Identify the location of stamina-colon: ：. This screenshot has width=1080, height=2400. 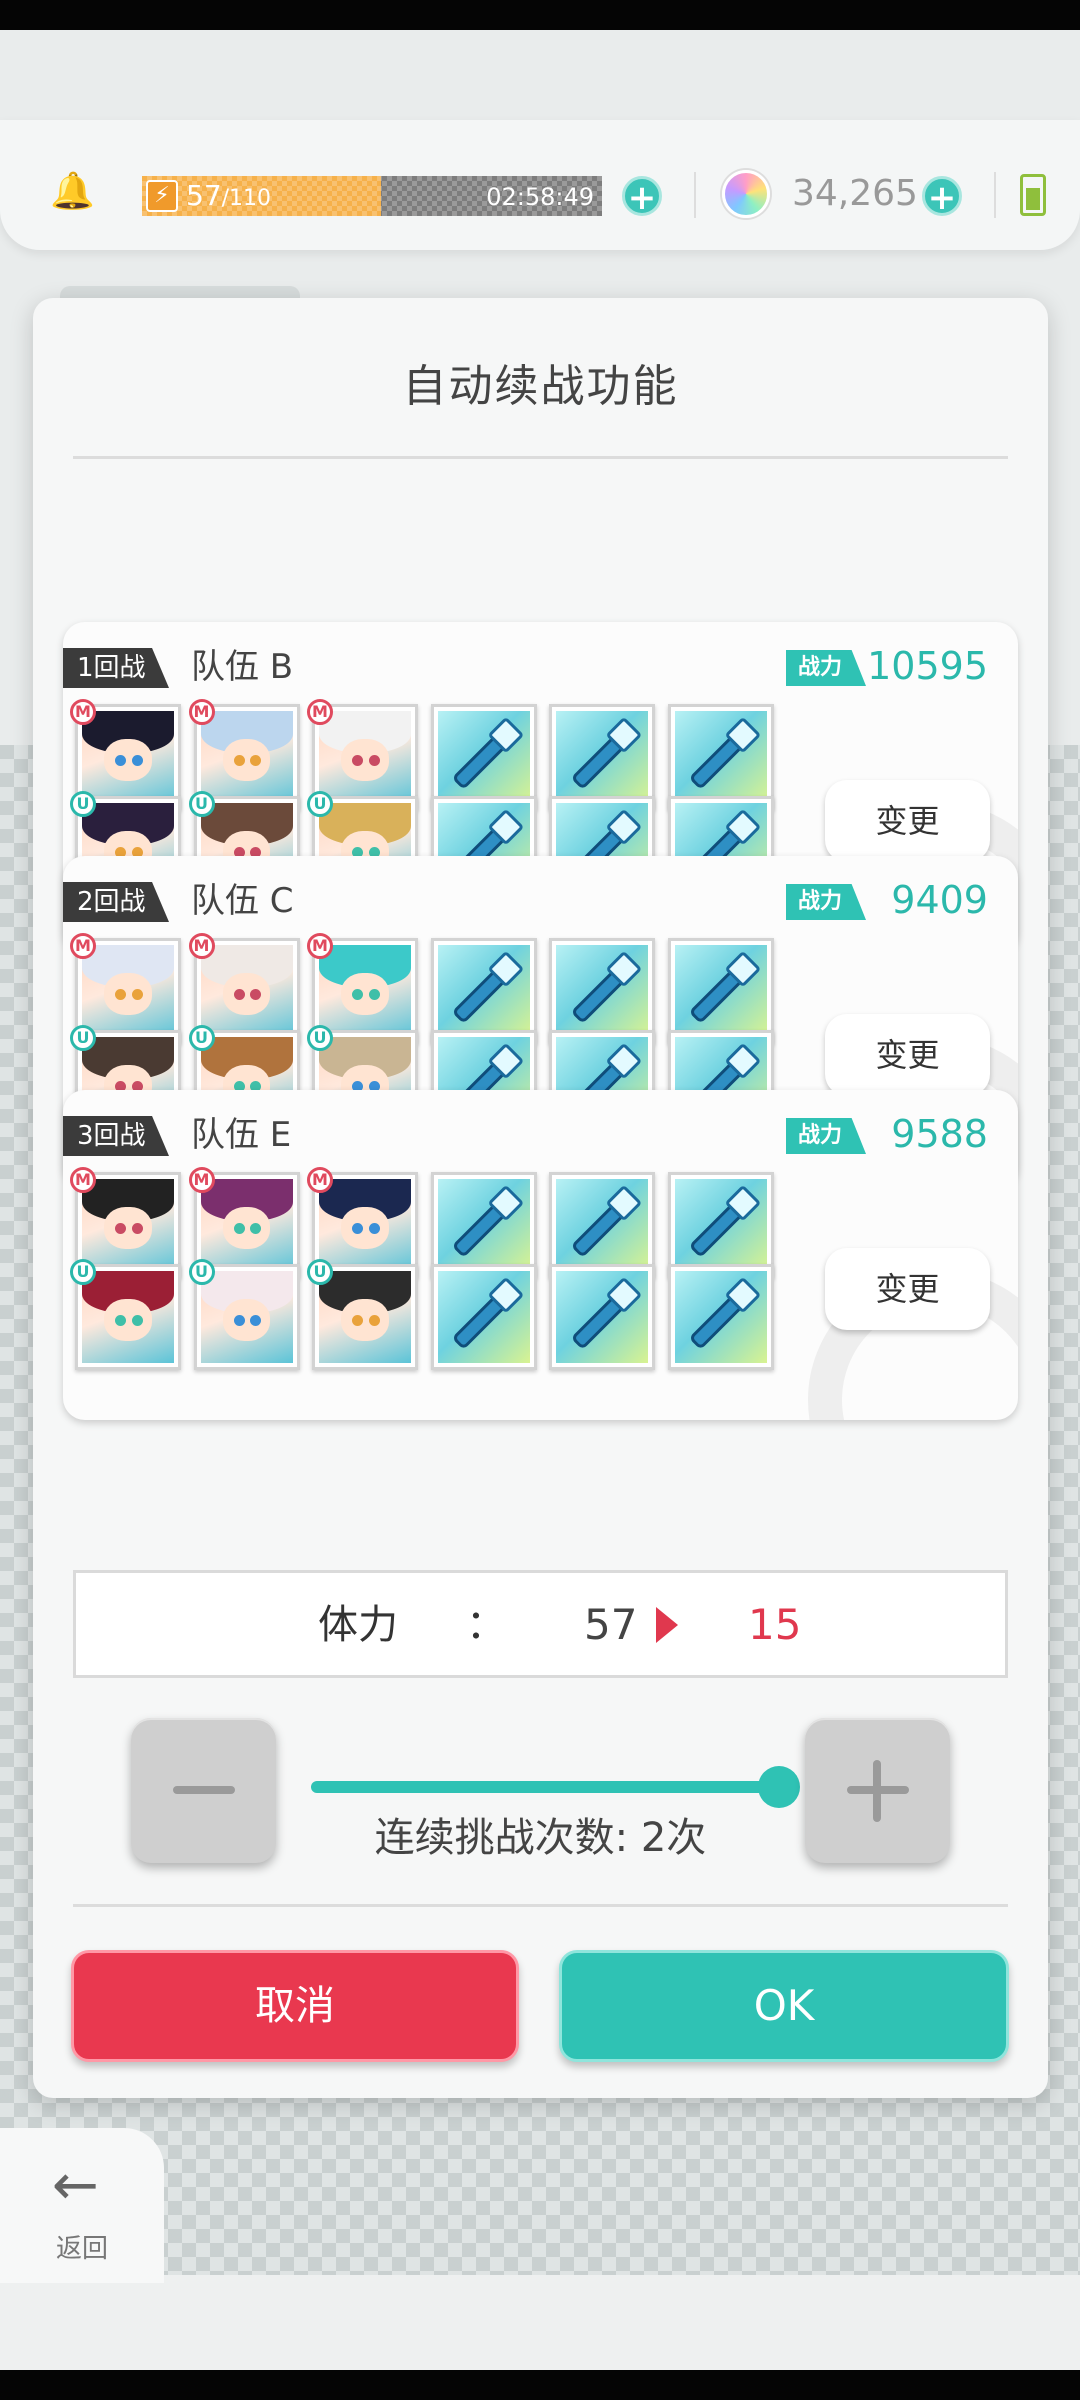
(486, 1625).